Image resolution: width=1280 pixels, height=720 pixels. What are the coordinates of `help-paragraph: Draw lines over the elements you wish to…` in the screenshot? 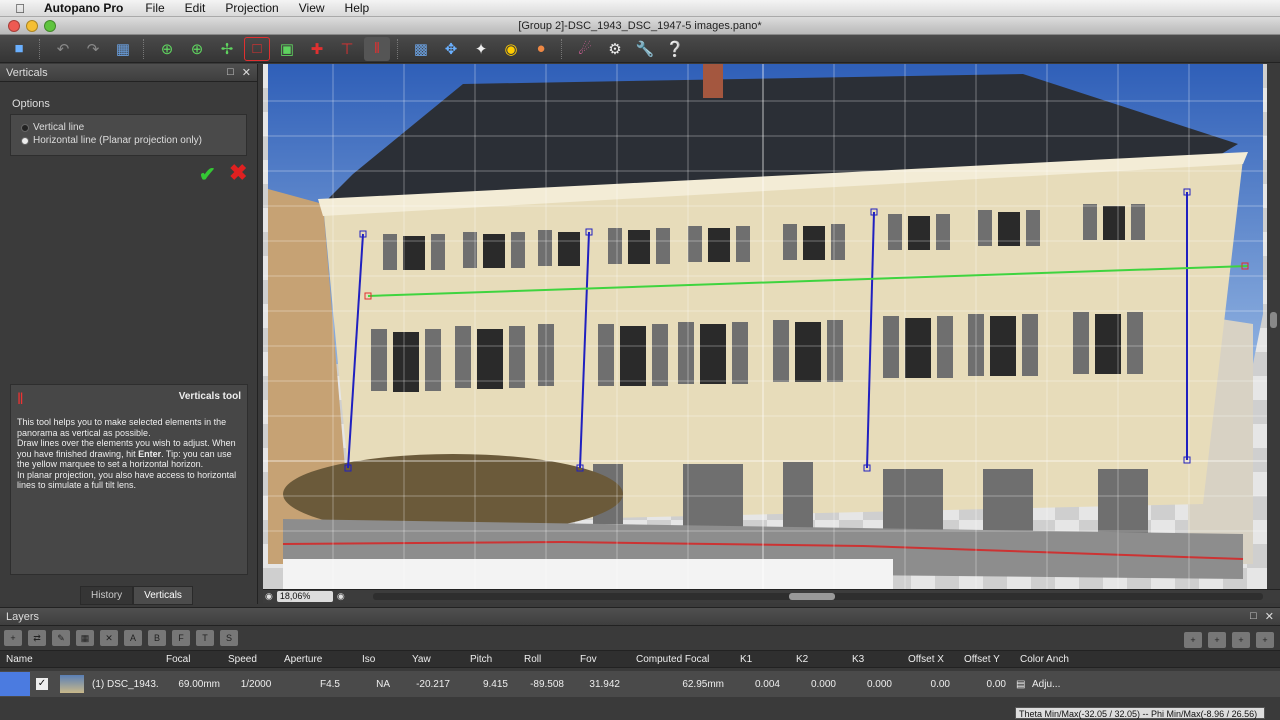 It's located at (129, 454).